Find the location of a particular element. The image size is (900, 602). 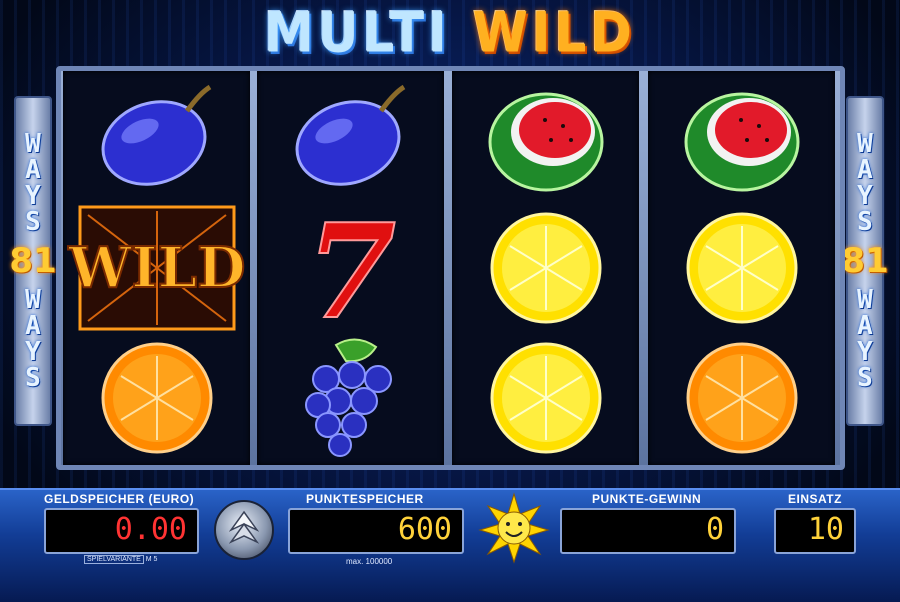

game-logo: MULTI WILD is located at coordinates (450, 34).